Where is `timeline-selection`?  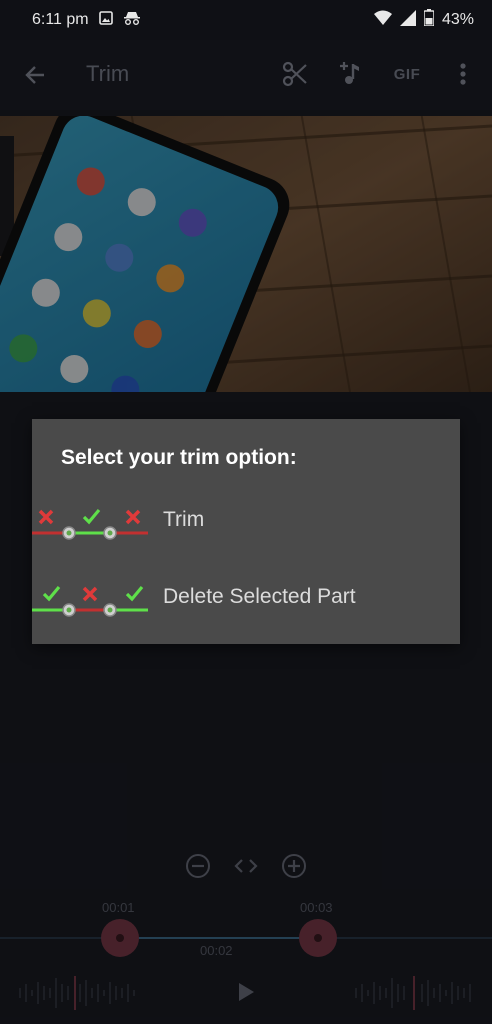 timeline-selection is located at coordinates (219, 938).